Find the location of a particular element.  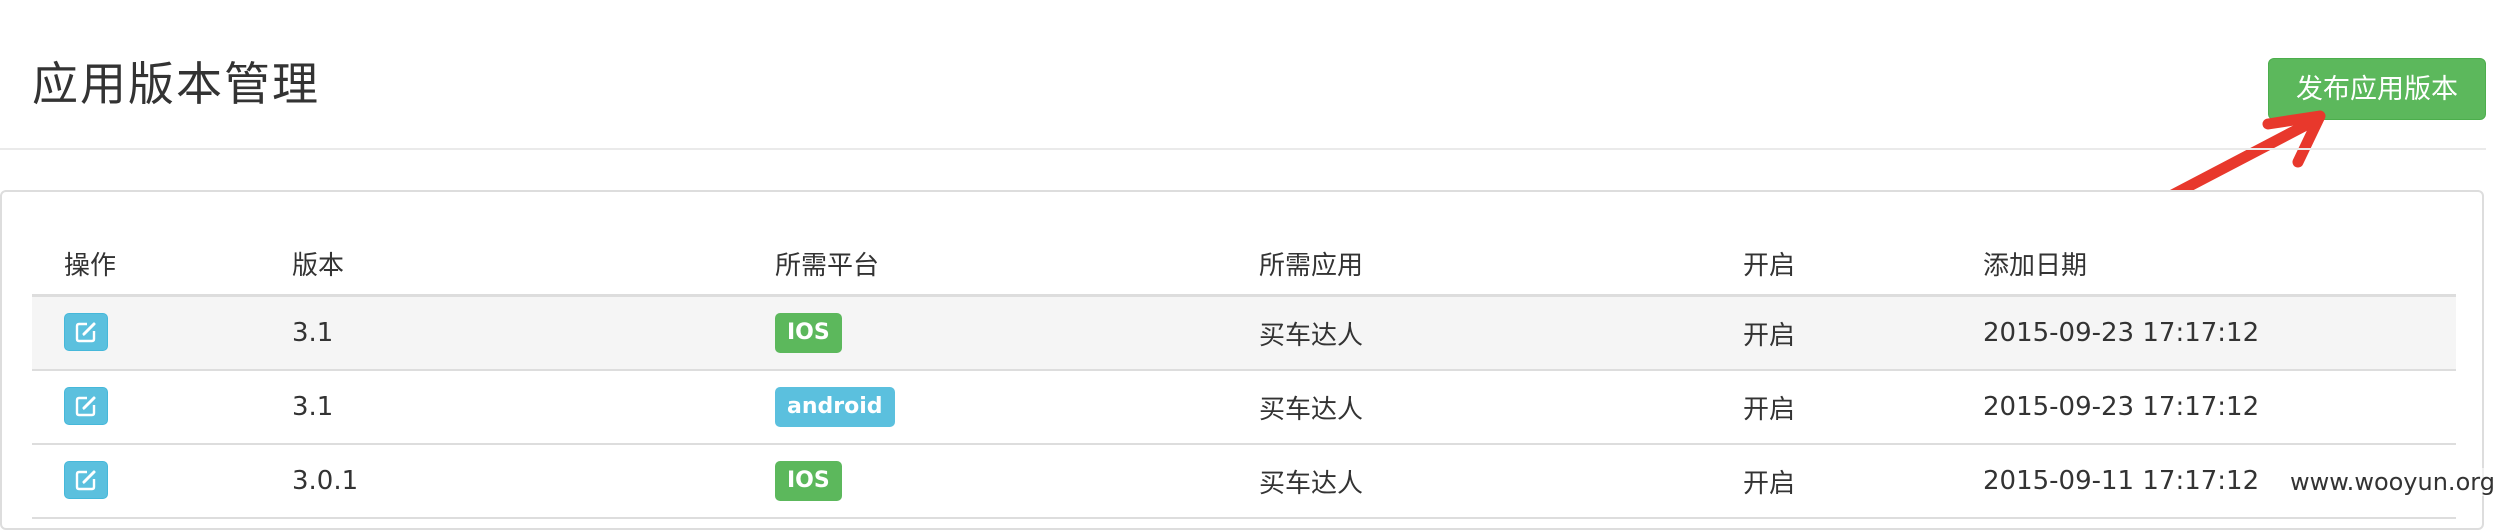

platform-cell: android is located at coordinates (985, 407).